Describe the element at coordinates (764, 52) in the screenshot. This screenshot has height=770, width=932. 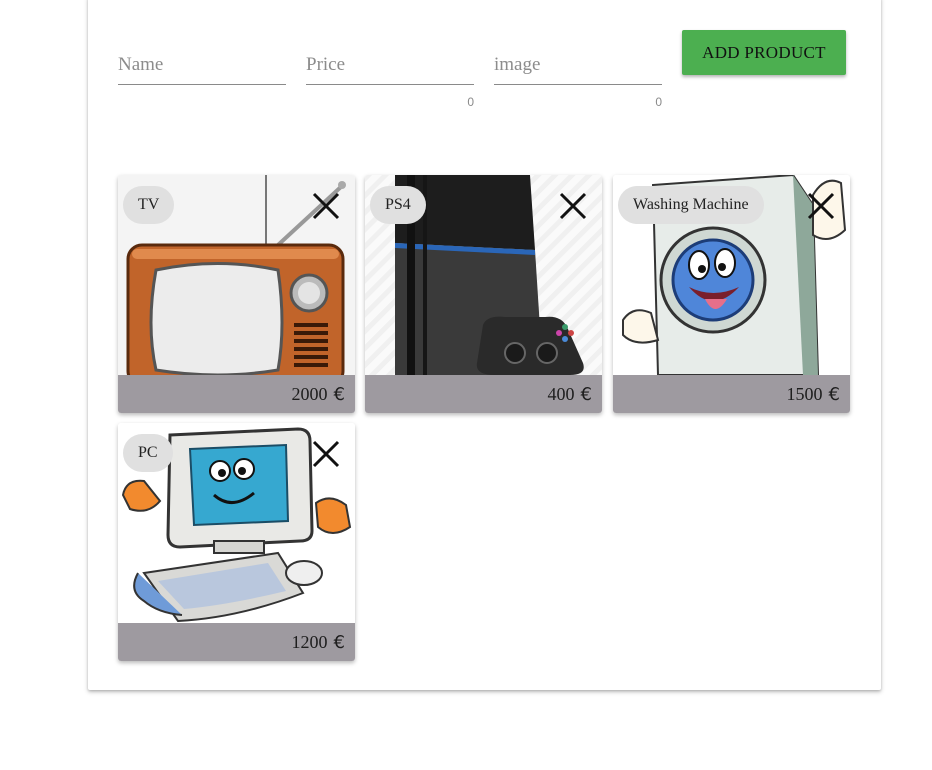
I see `add-product-button: ADD PRODUCT` at that location.